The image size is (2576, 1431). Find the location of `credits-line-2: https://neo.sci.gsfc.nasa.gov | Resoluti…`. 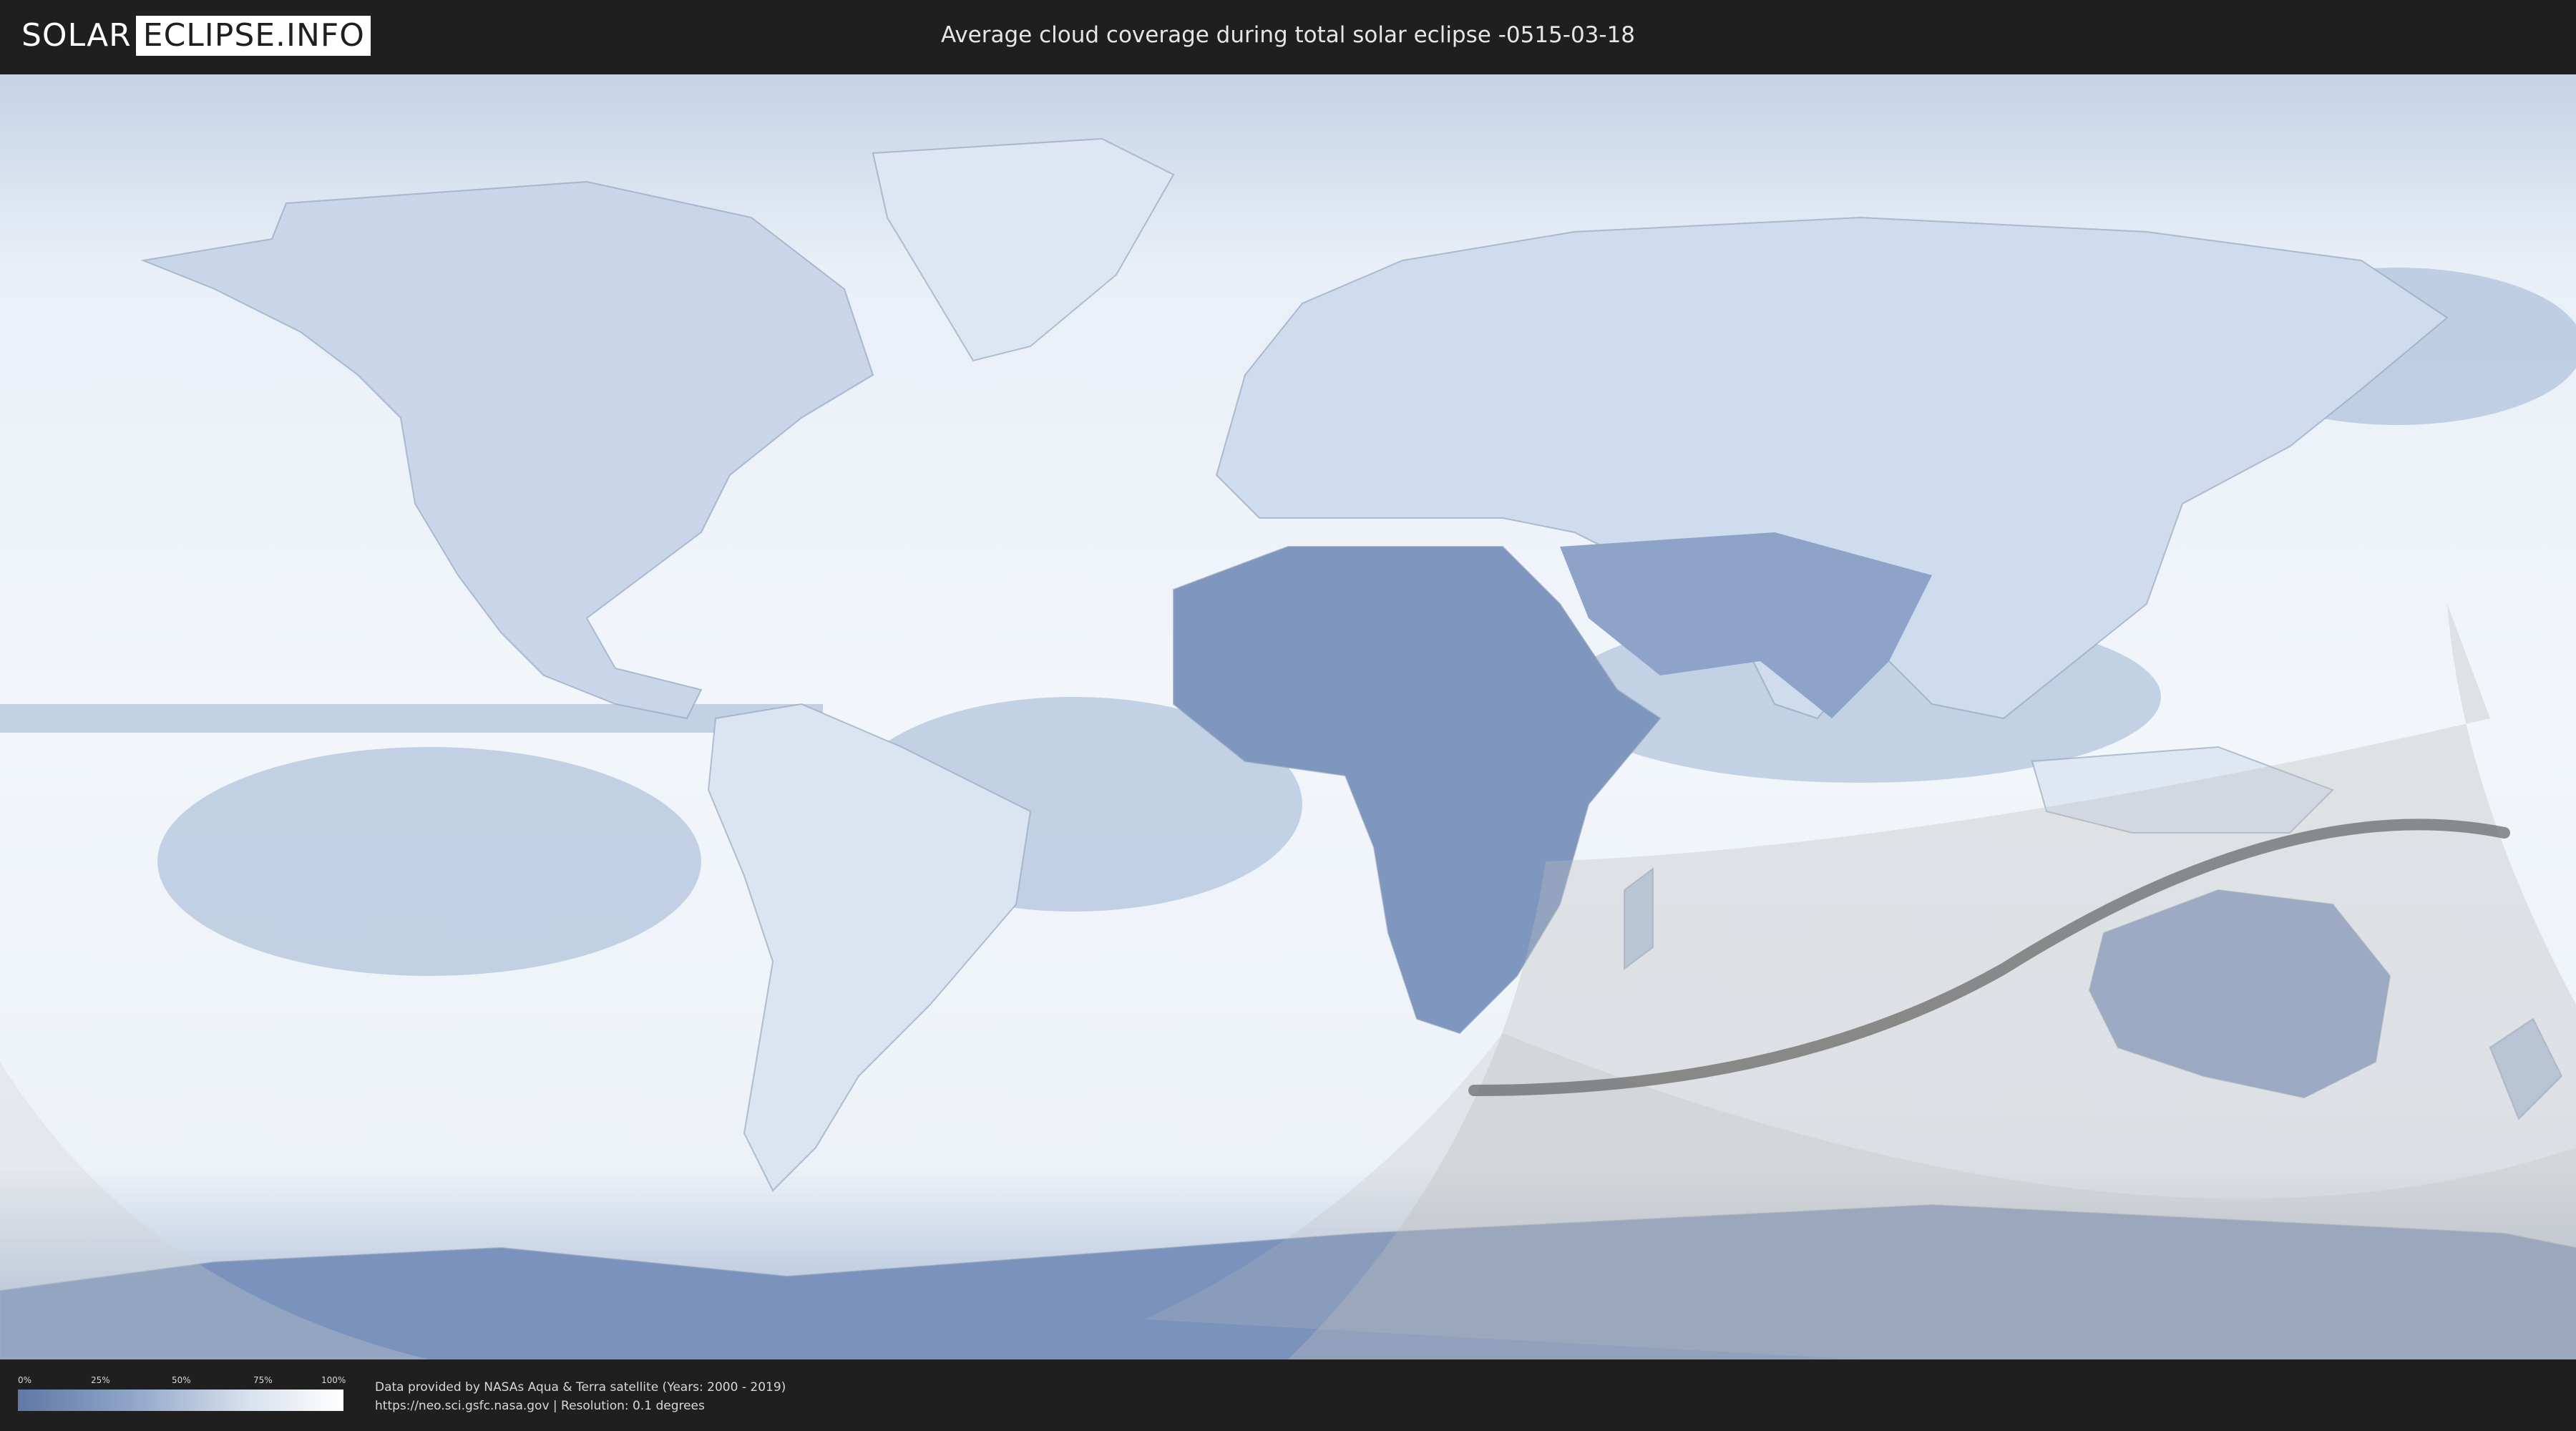

credits-line-2: https://neo.sci.gsfc.nasa.gov | Resoluti… is located at coordinates (540, 1406).